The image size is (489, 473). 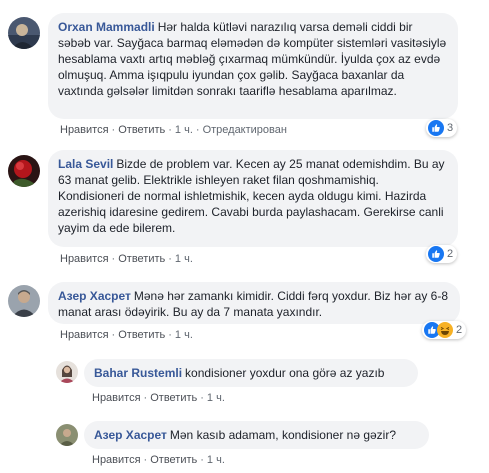 I want to click on comment-author: Lala Sevil, so click(x=85, y=164).